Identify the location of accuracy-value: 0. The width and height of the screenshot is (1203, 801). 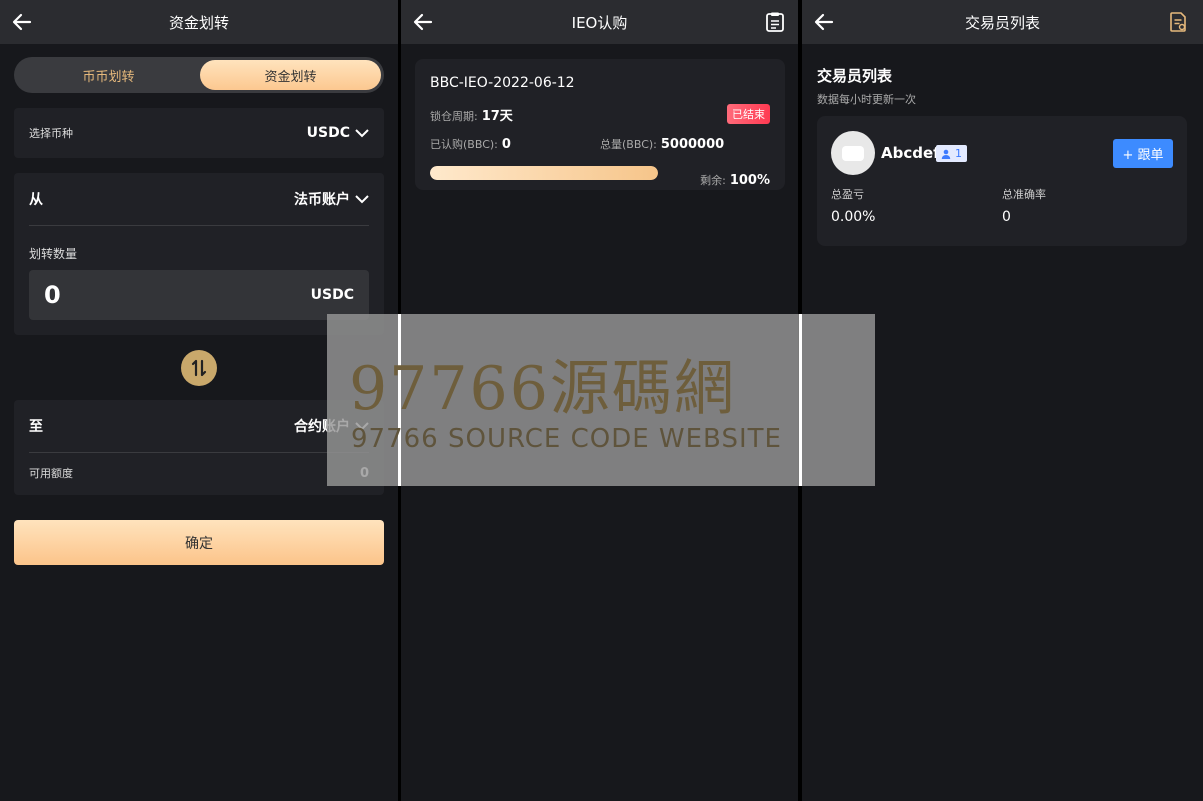
(1006, 217).